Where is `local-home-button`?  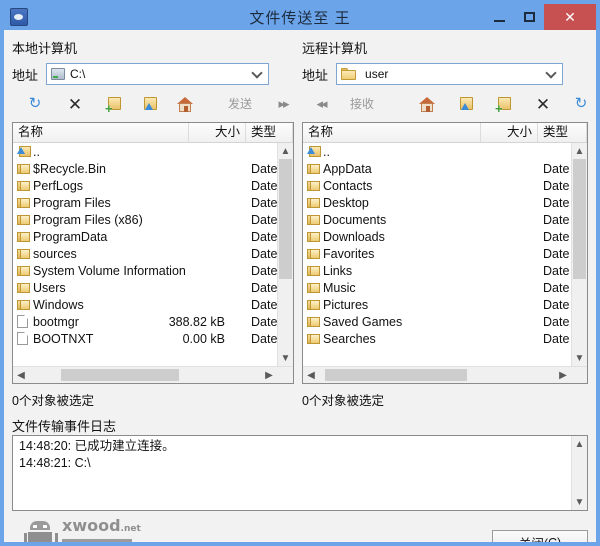 local-home-button is located at coordinates (185, 104).